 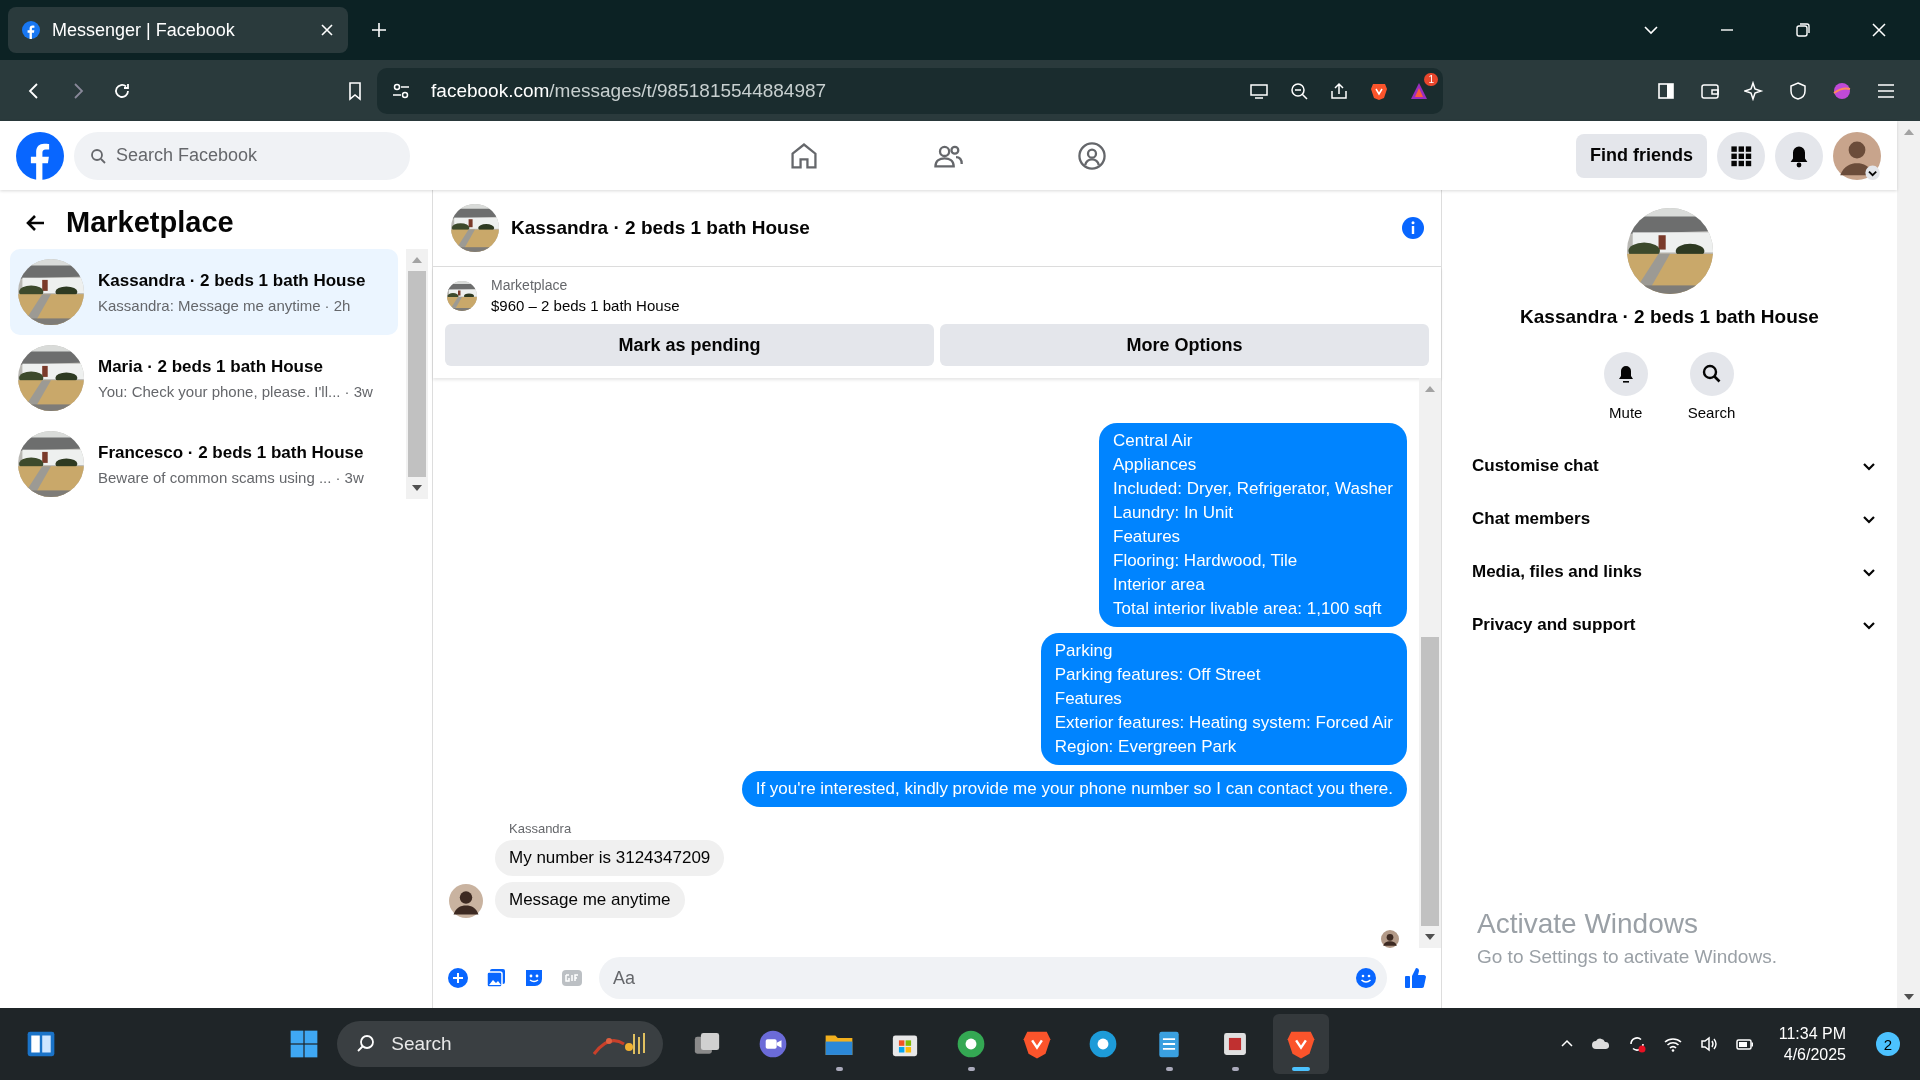 What do you see at coordinates (1223, 723) in the screenshot?
I see `message-text: Exterior features: Heating system: Forced Air` at bounding box center [1223, 723].